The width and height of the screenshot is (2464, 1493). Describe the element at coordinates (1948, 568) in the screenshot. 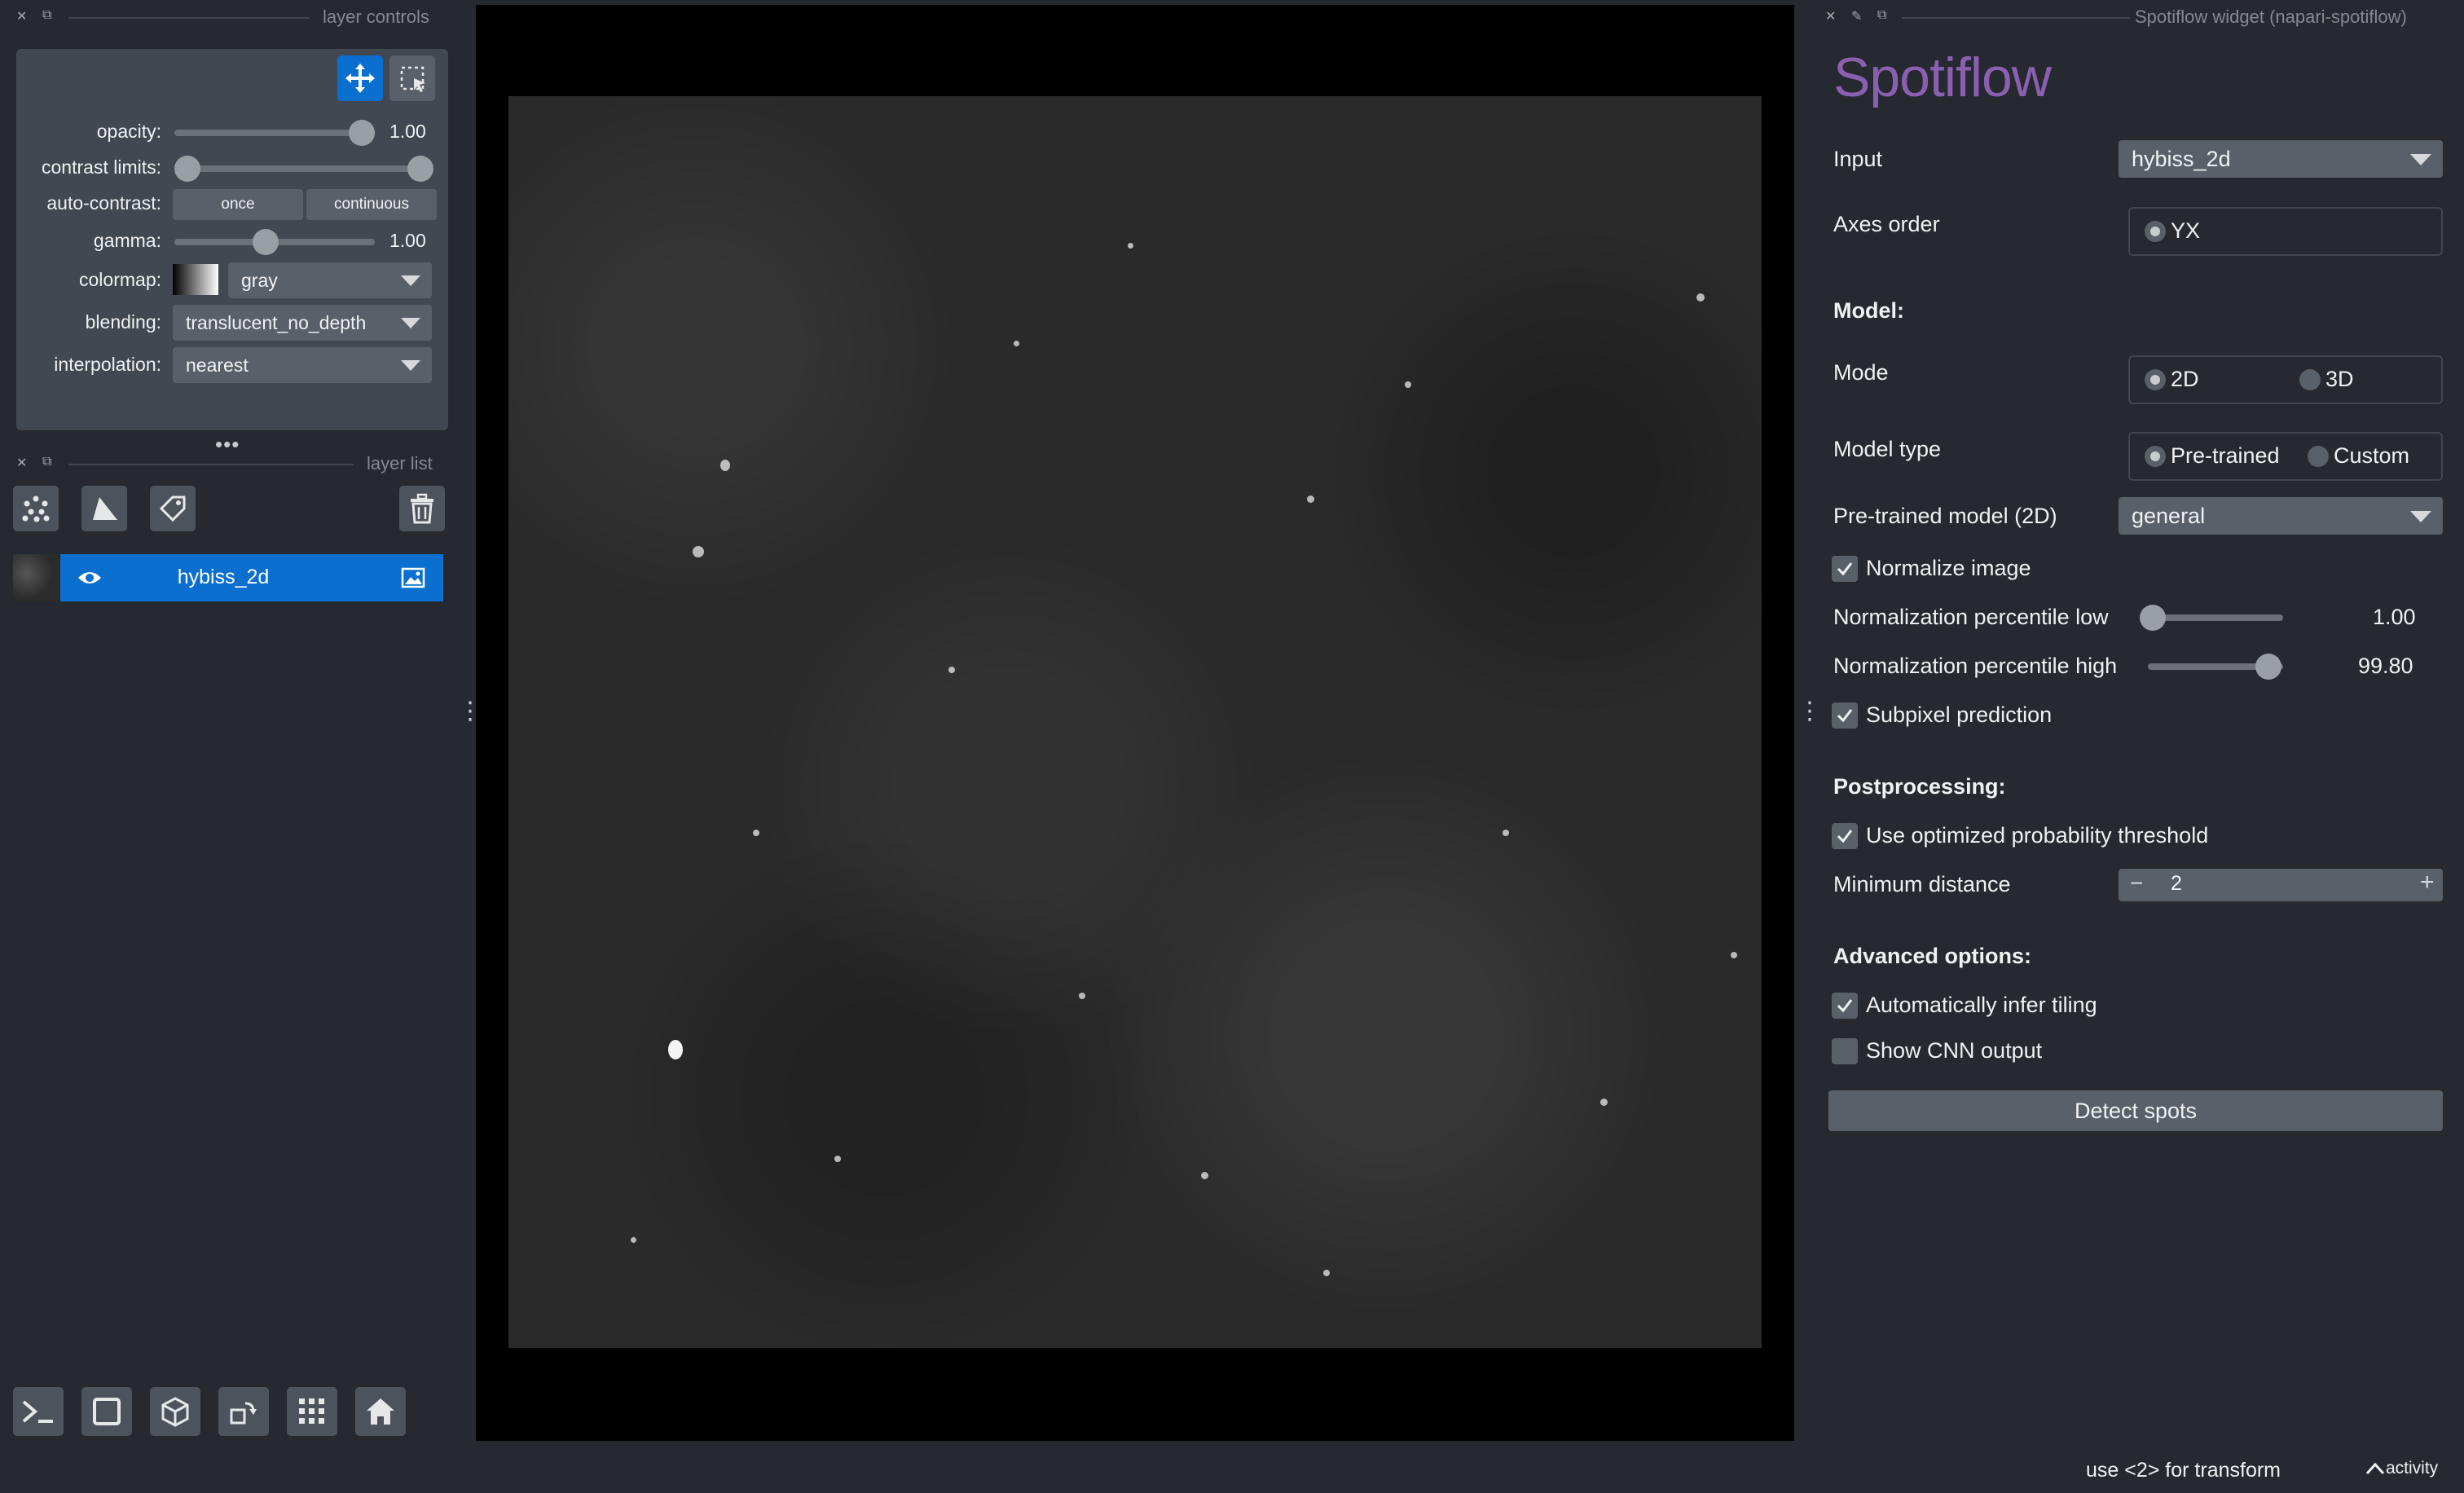

I see `normalize-label: Normalize image` at that location.